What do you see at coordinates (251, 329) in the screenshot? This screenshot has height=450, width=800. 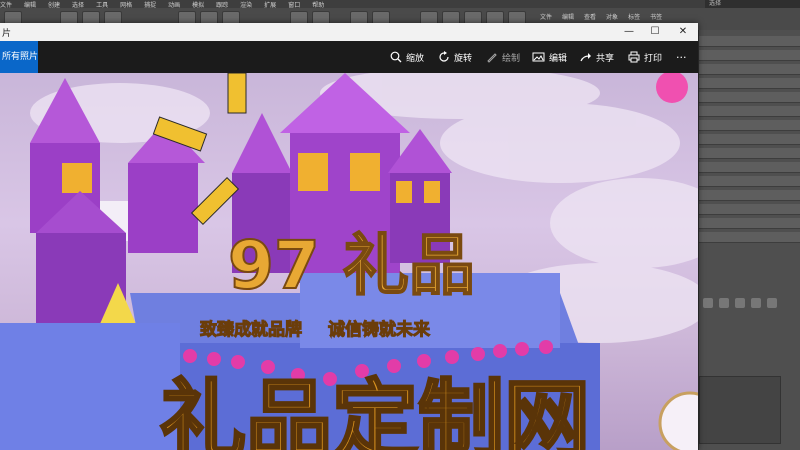 I see `slogan-left: 致臻成就品牌` at bounding box center [251, 329].